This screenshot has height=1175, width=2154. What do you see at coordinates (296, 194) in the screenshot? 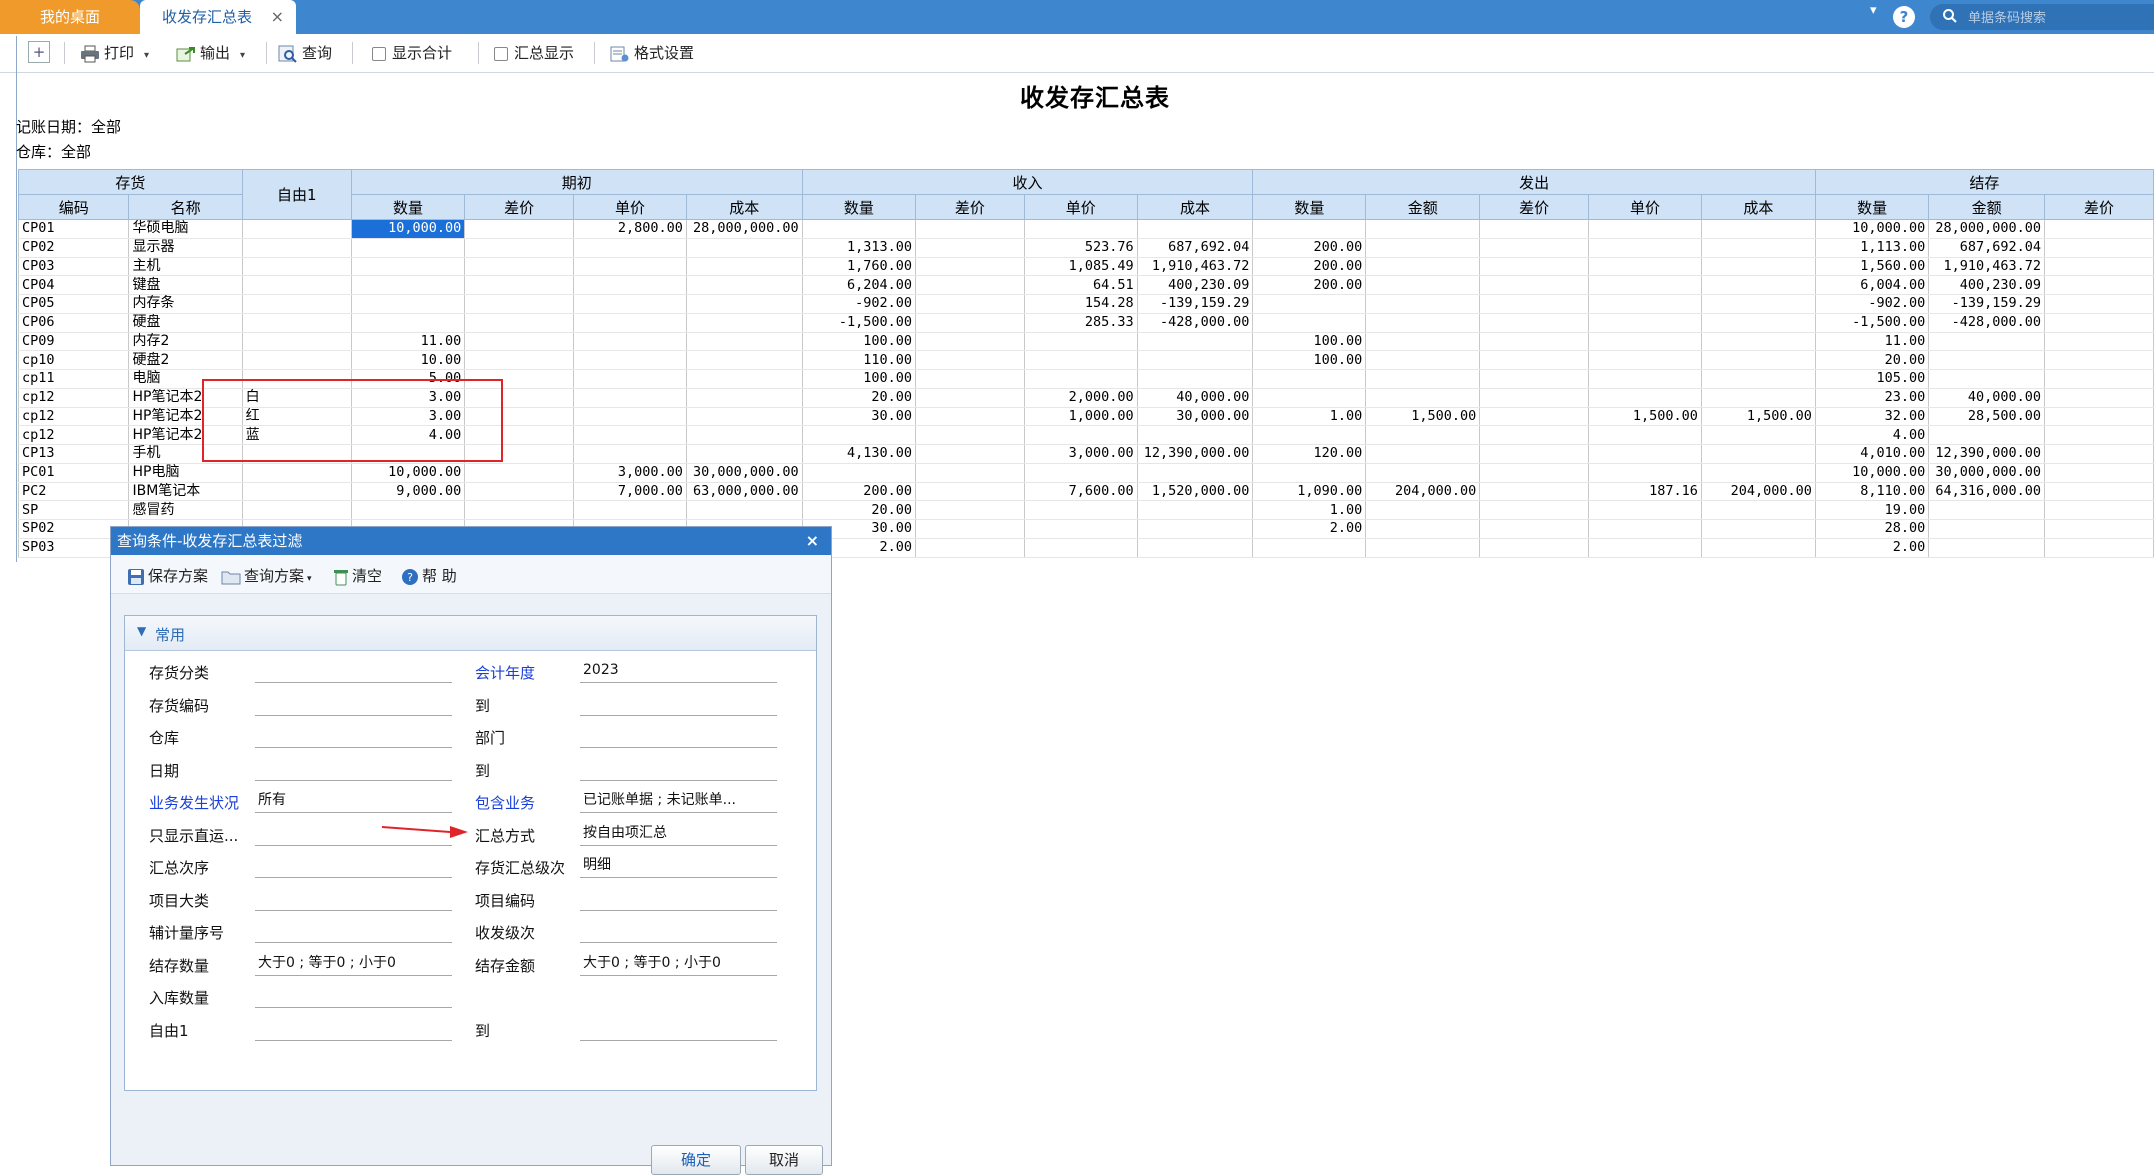
I see `header-free1: 自由1` at bounding box center [296, 194].